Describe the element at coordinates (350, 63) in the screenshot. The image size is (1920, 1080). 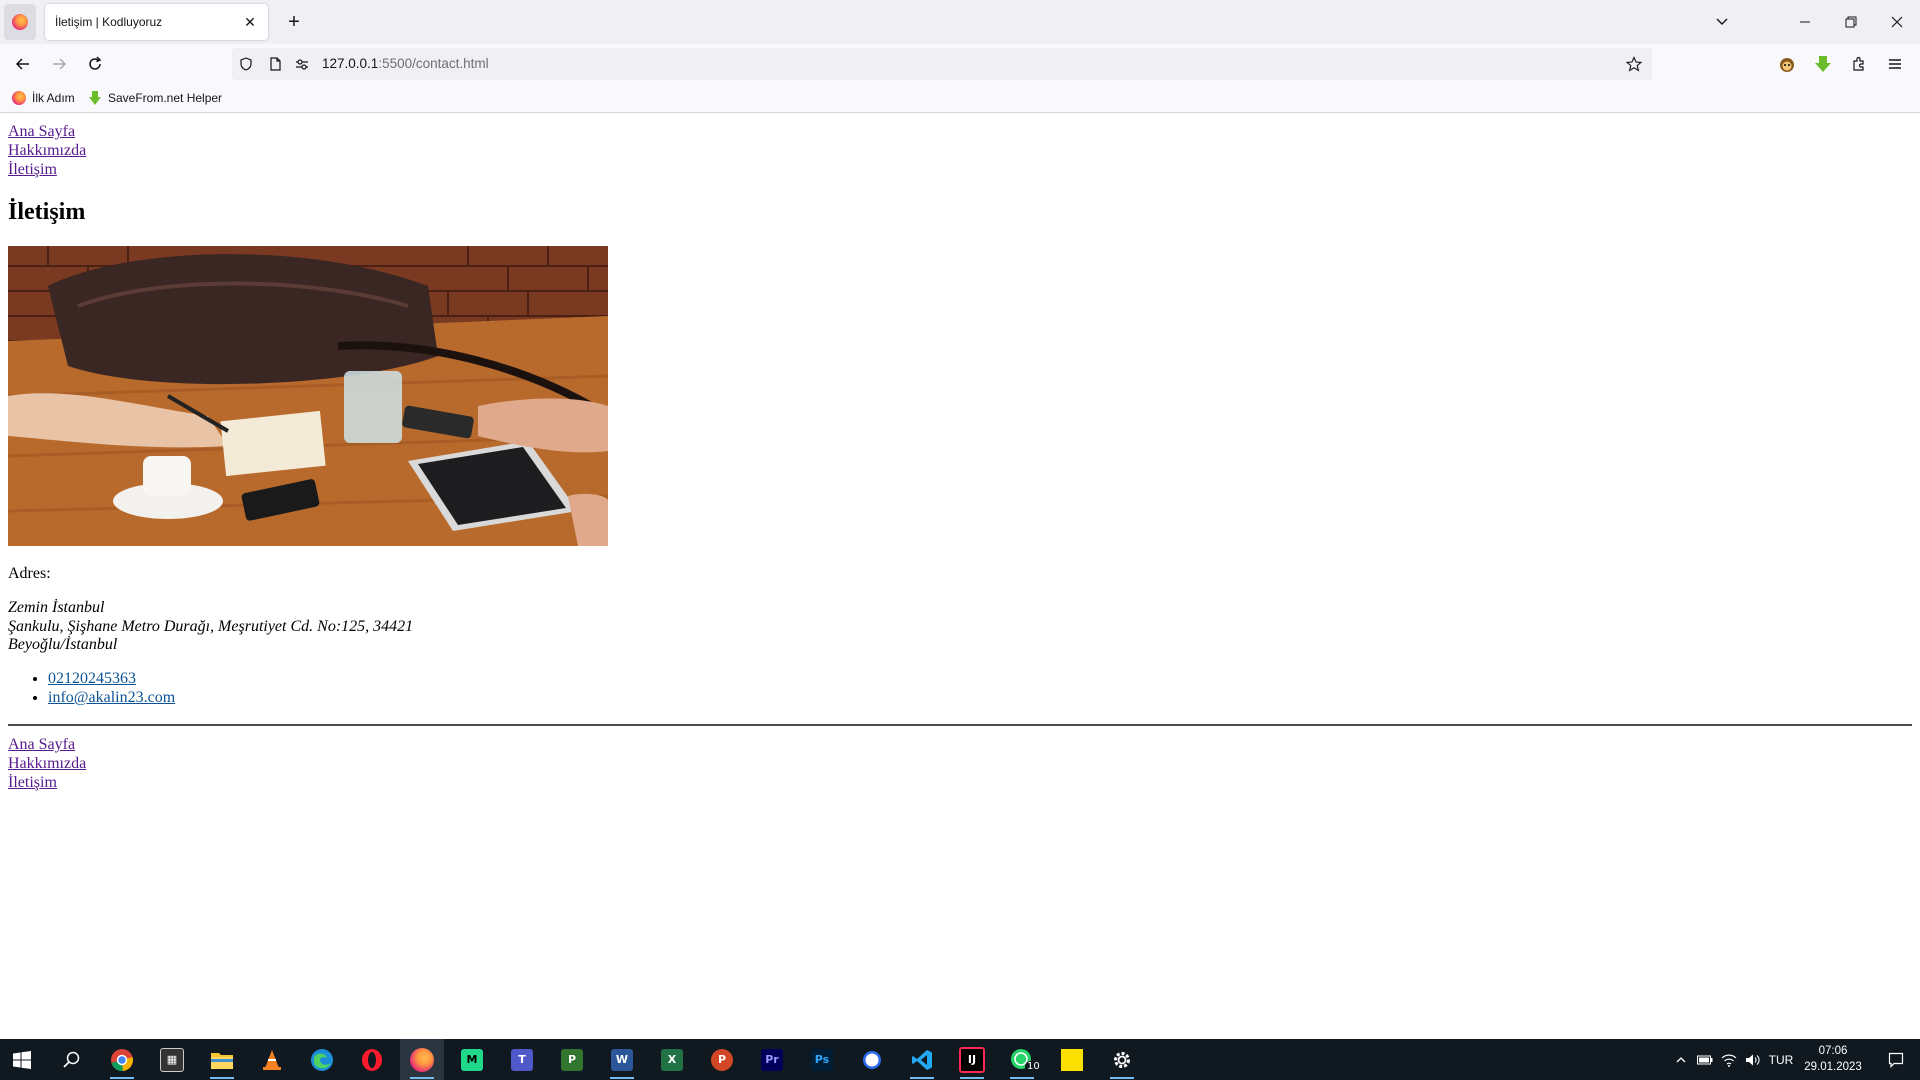
I see `url-host: 127.0.0.1` at that location.